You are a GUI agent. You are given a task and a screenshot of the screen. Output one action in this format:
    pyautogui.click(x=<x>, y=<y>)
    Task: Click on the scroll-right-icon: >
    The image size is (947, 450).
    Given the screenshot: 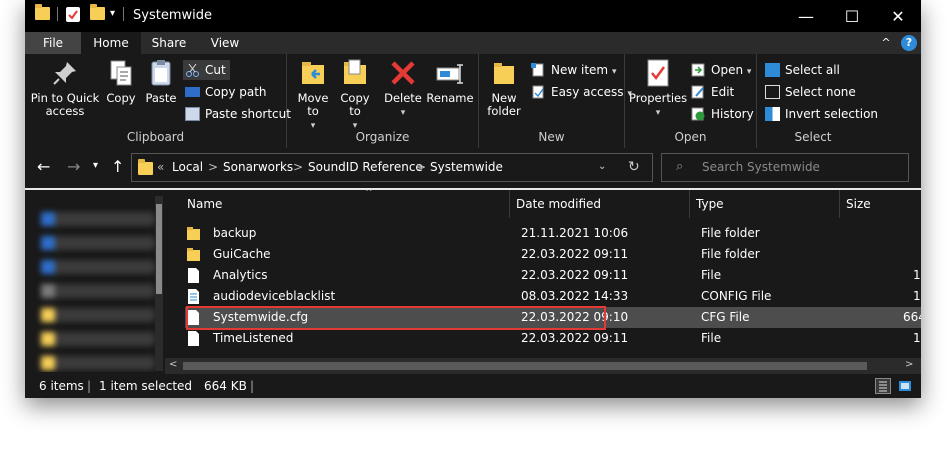 What is the action you would take?
    pyautogui.click(x=909, y=364)
    